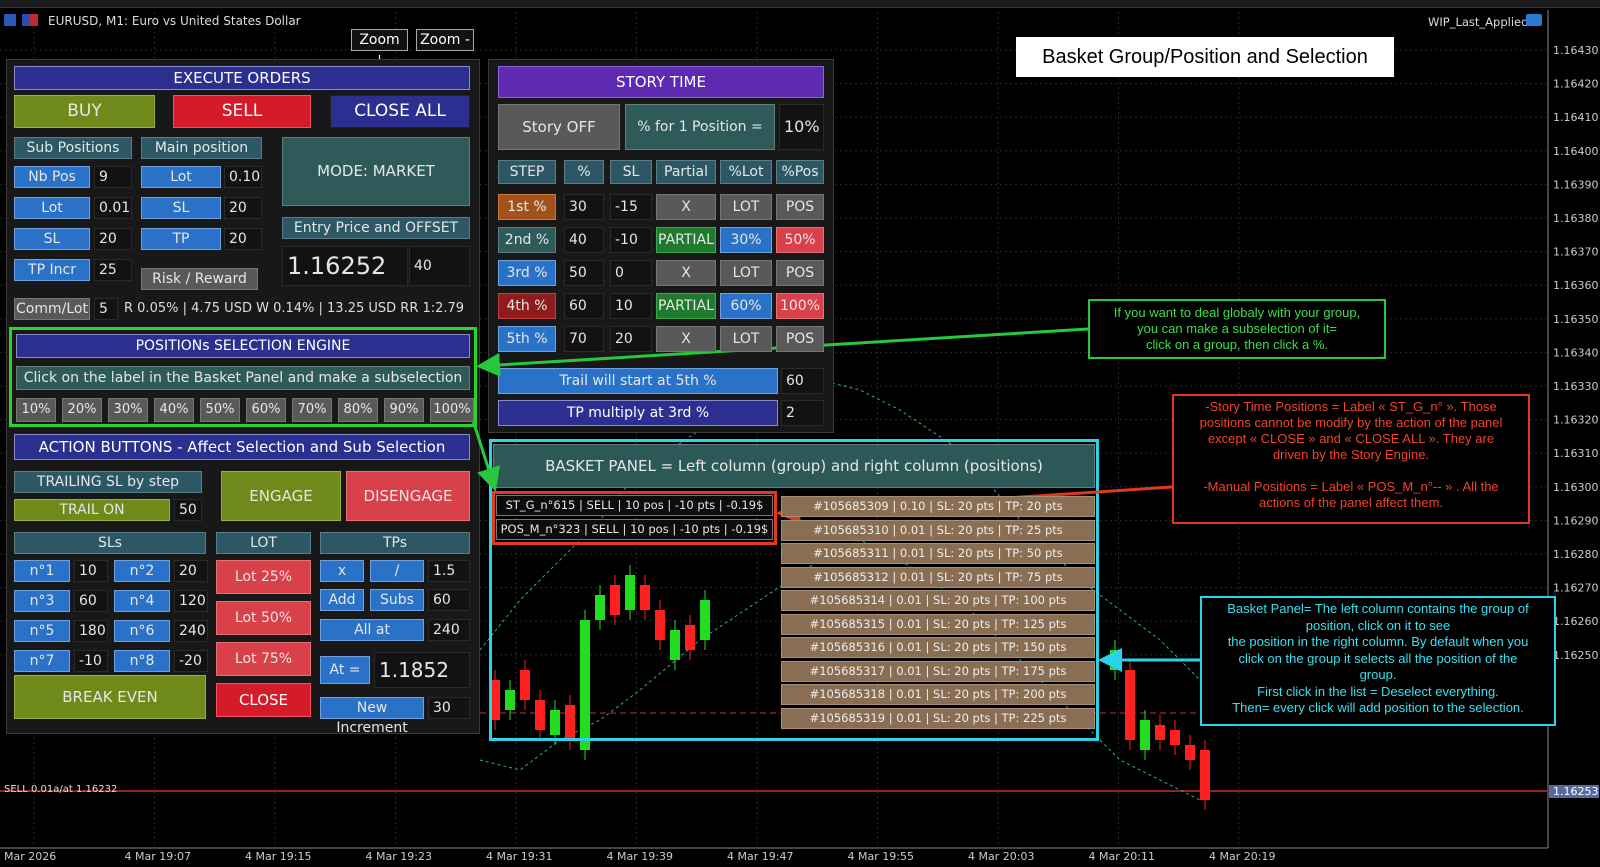  I want to click on entry-price-input: 1.16252, so click(345, 266).